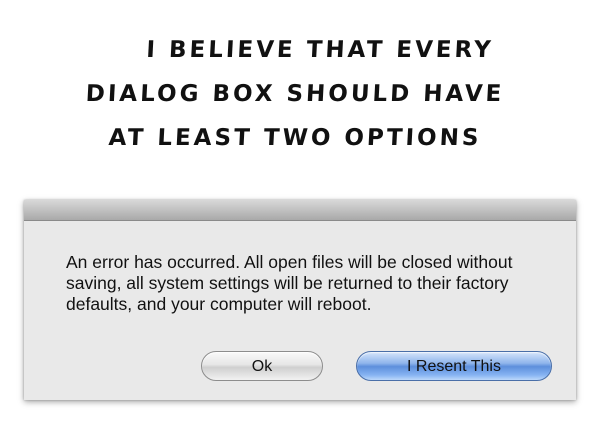 The width and height of the screenshot is (600, 430). What do you see at coordinates (320, 50) in the screenshot?
I see `caption-line-1: I believe that every` at bounding box center [320, 50].